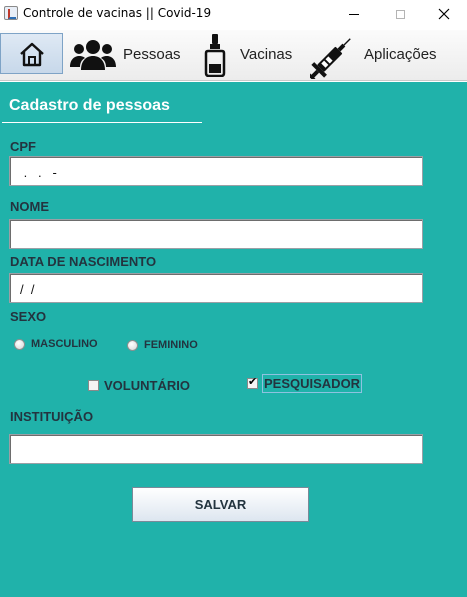  What do you see at coordinates (29, 206) in the screenshot?
I see `name-label: NOME` at bounding box center [29, 206].